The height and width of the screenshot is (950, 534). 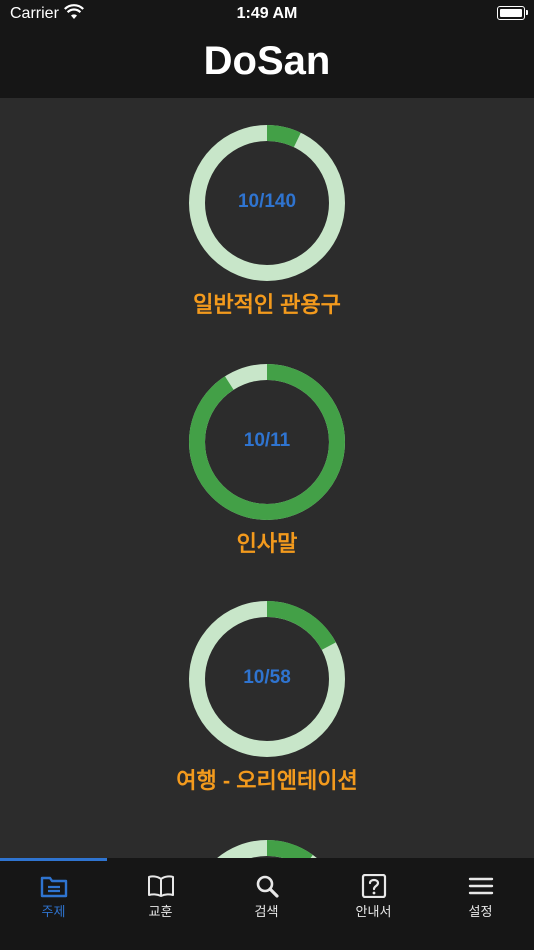 I want to click on tab-label: 검색, so click(x=266, y=911).